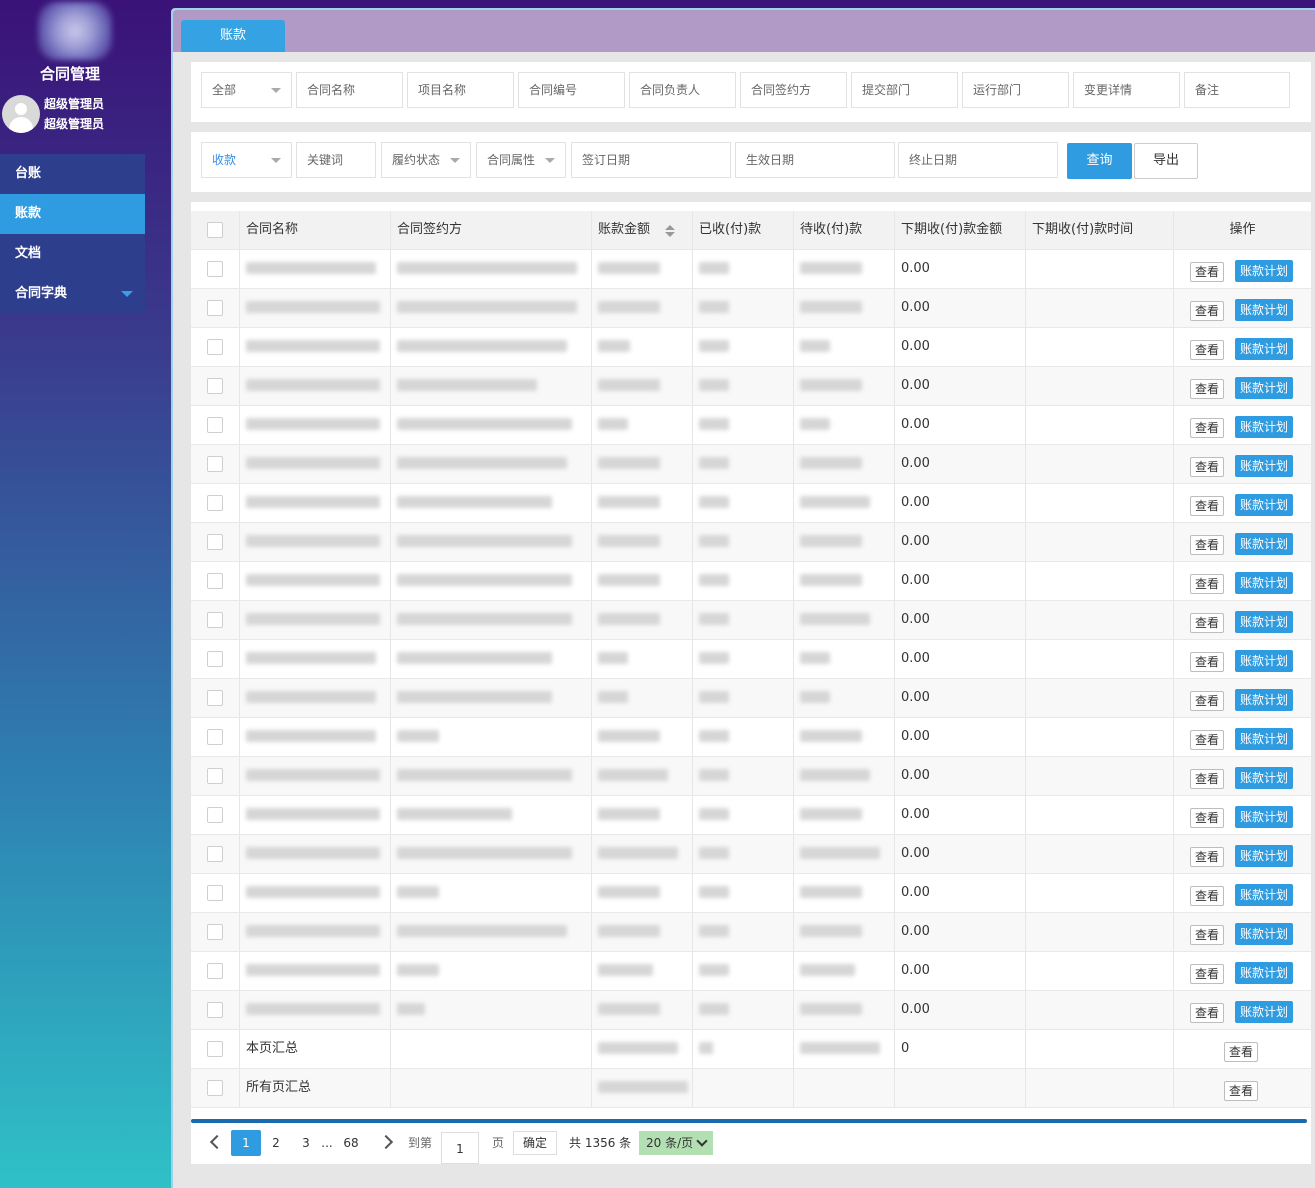 This screenshot has width=1315, height=1188. I want to click on sign-date-input: 签订日期, so click(651, 160).